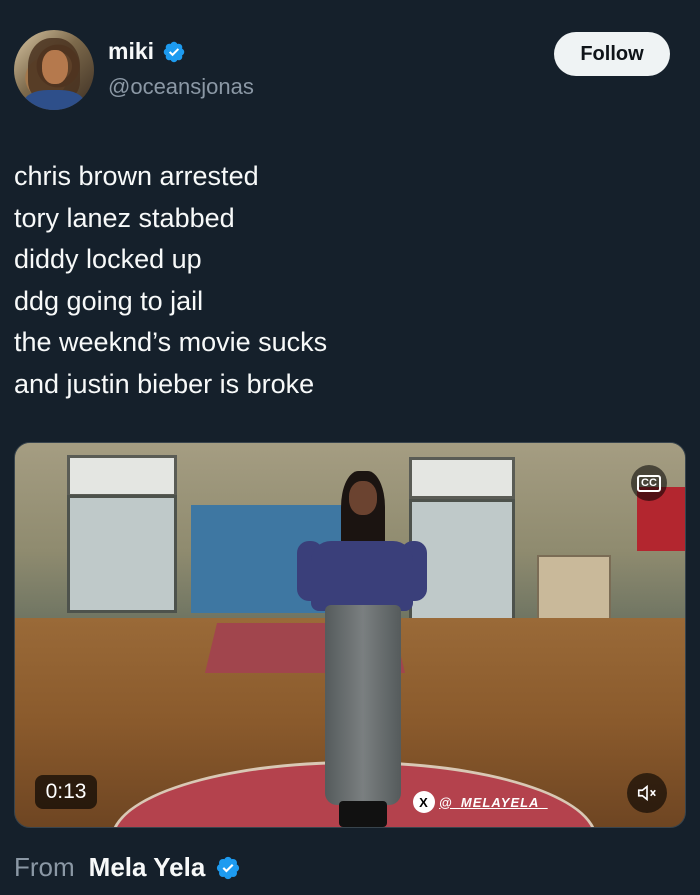 This screenshot has width=700, height=895. I want to click on tweet-line: and justin bieber is broke, so click(164, 383).